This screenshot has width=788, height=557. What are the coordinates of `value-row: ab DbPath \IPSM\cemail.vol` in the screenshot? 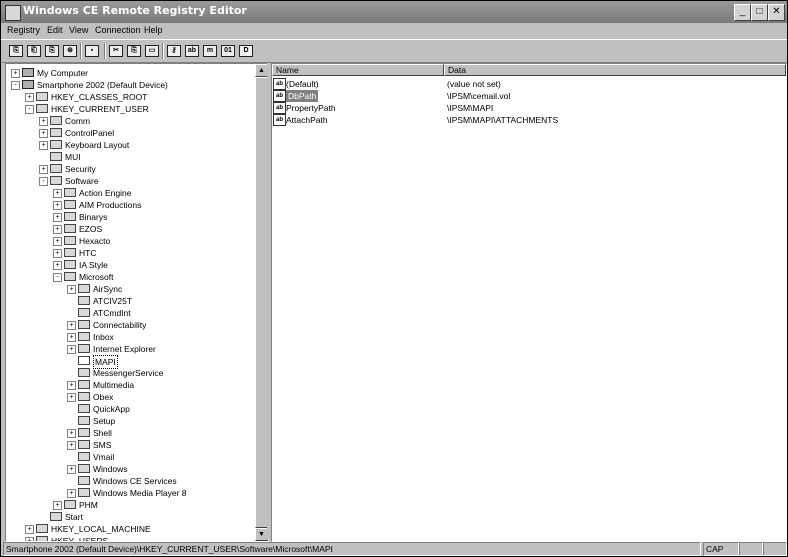 It's located at (529, 96).